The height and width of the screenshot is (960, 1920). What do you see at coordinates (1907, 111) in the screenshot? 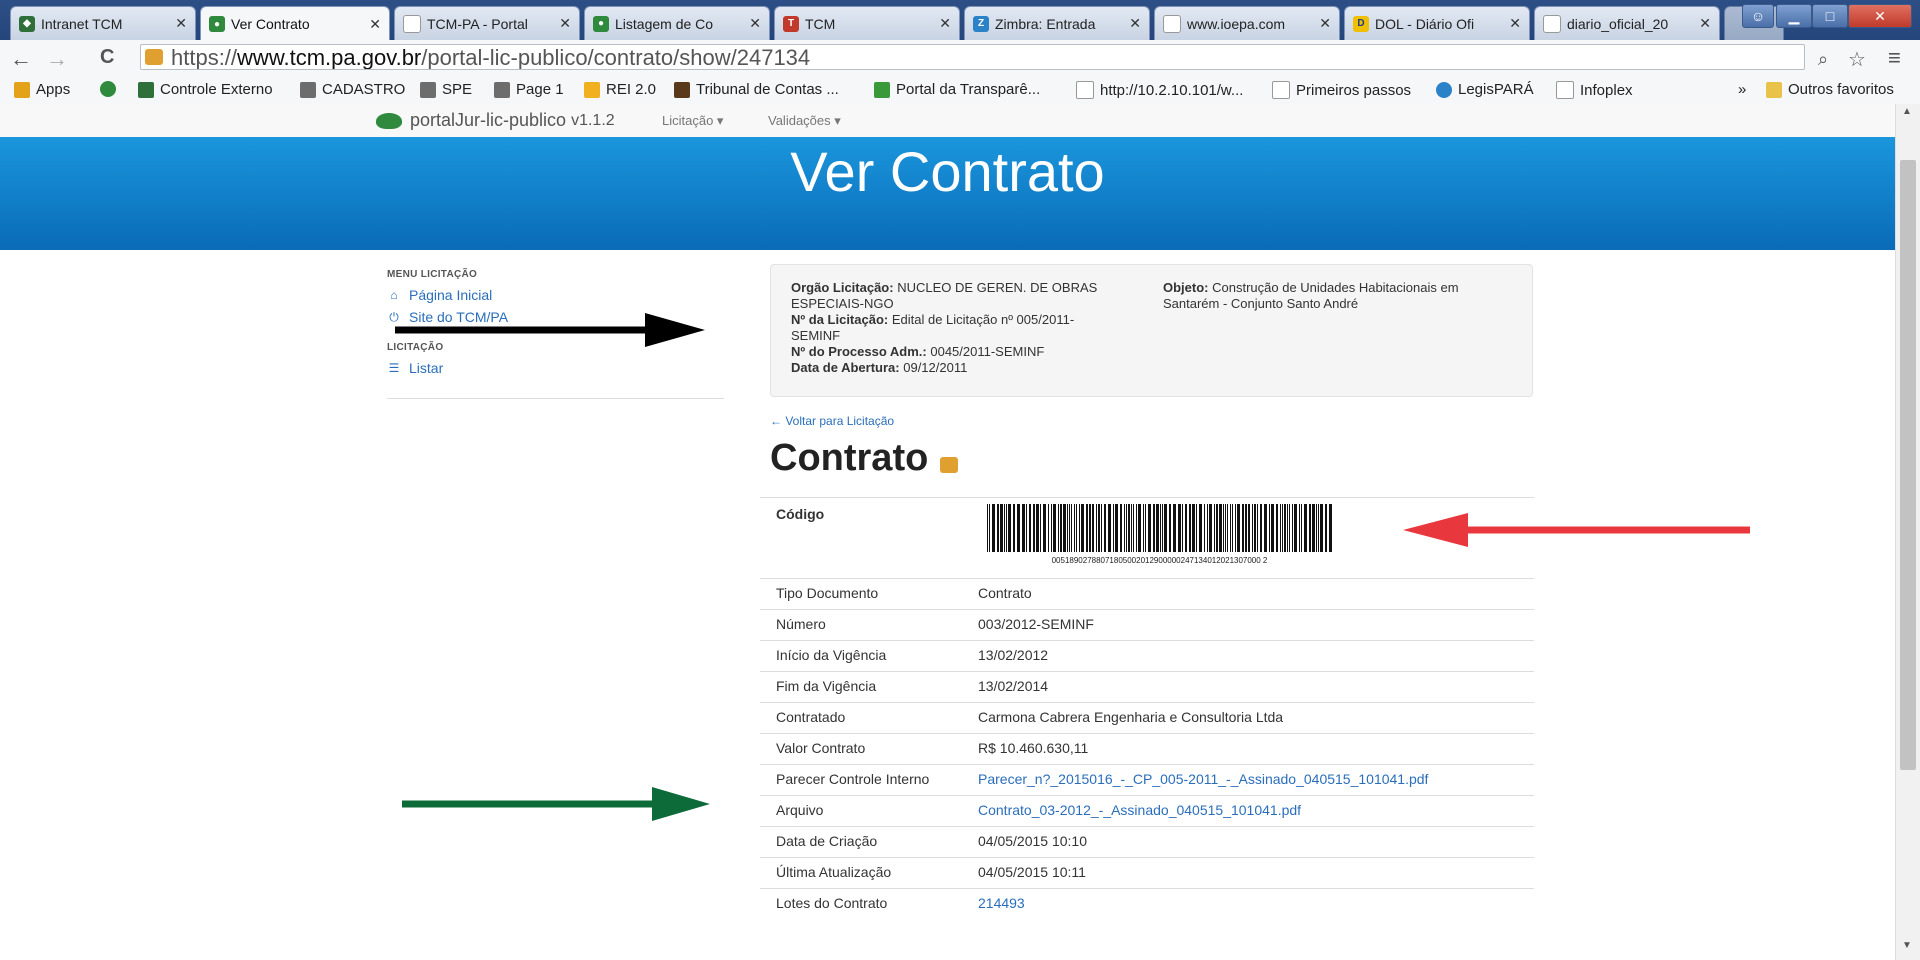
I see `scroll-up-icon: ▲` at bounding box center [1907, 111].